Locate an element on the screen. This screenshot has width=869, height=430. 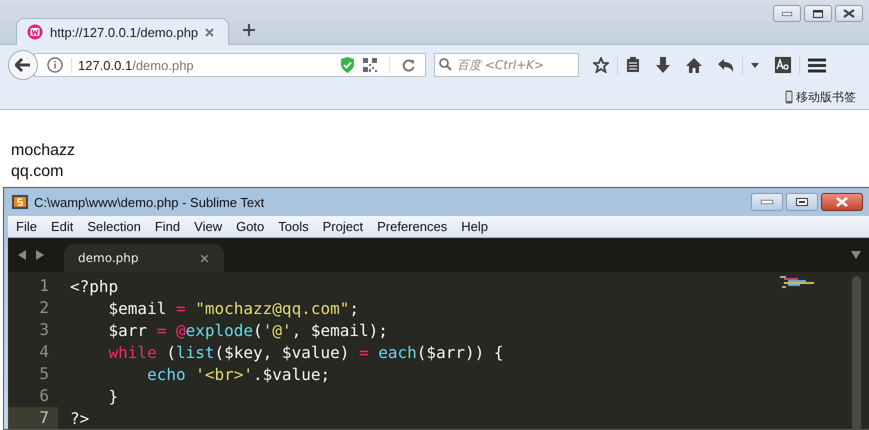
undo-icon is located at coordinates (726, 65).